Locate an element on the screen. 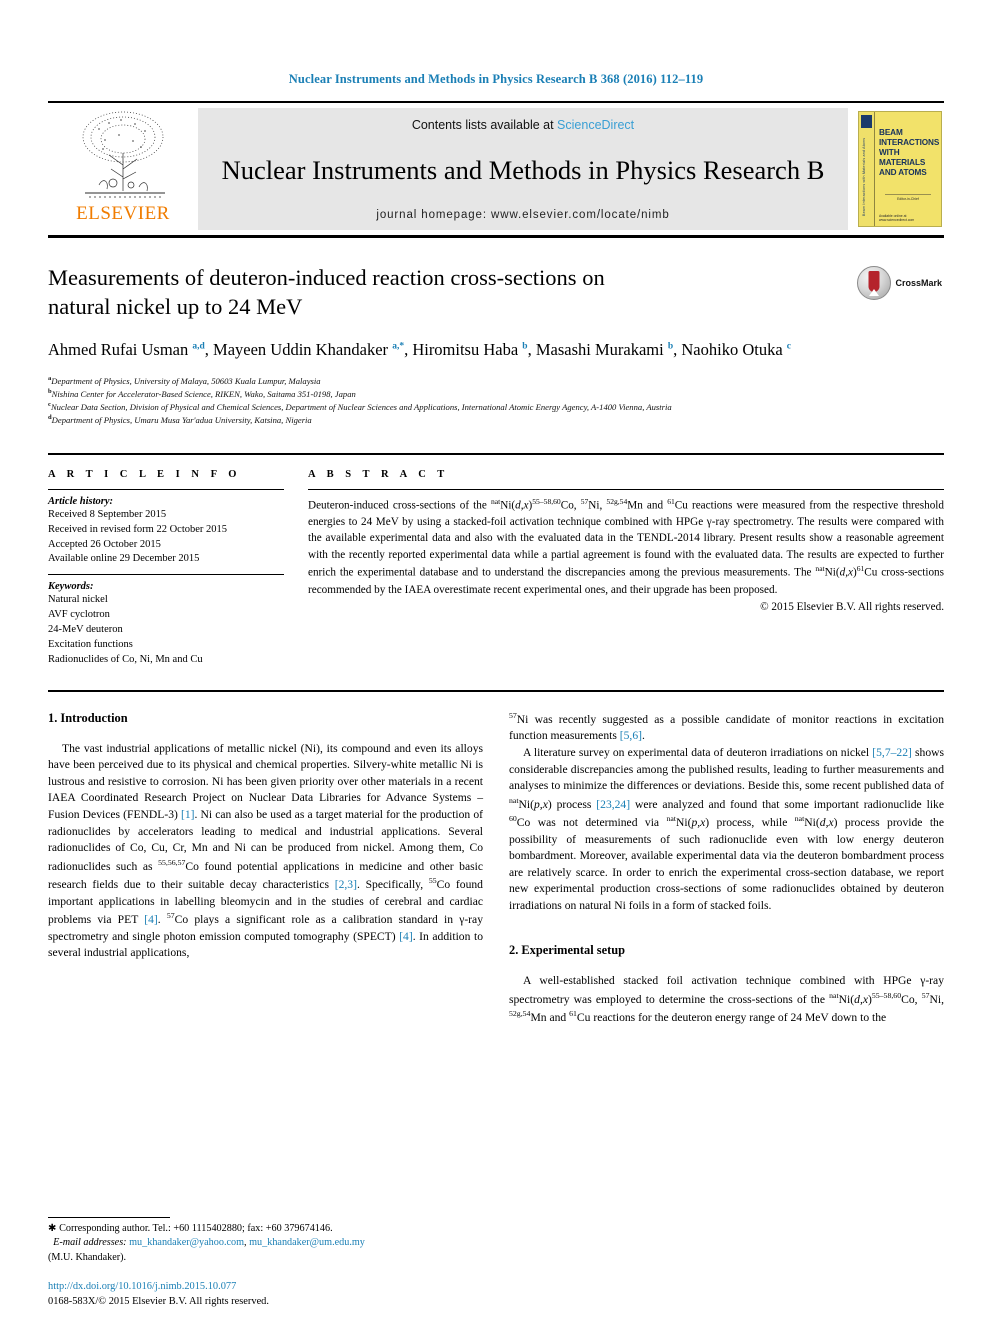  email-owner-note: (M.U. Khandaker). is located at coordinates (87, 1257).